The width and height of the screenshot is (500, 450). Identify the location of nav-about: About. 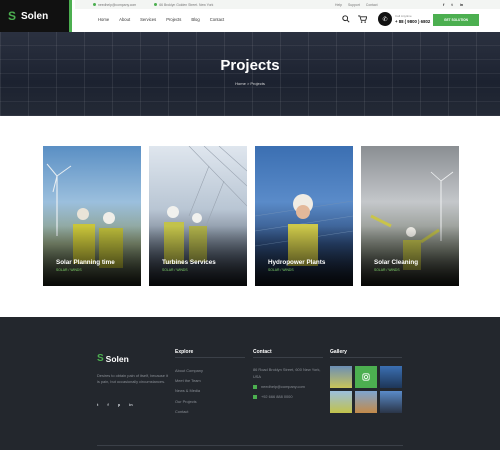
(124, 19).